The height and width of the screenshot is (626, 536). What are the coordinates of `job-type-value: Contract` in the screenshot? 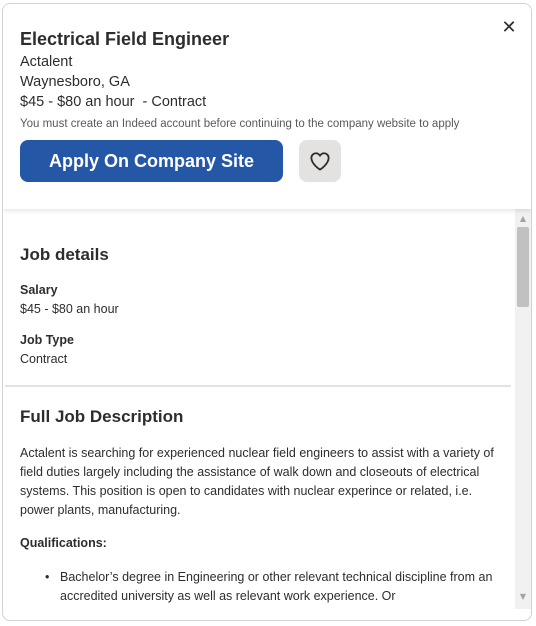 It's located at (44, 359).